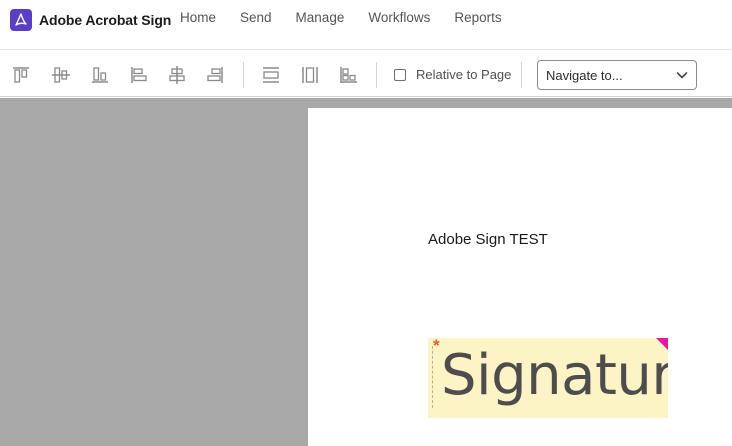 Image resolution: width=732 pixels, height=446 pixels. I want to click on signature-placeholder: Signature, so click(554, 375).